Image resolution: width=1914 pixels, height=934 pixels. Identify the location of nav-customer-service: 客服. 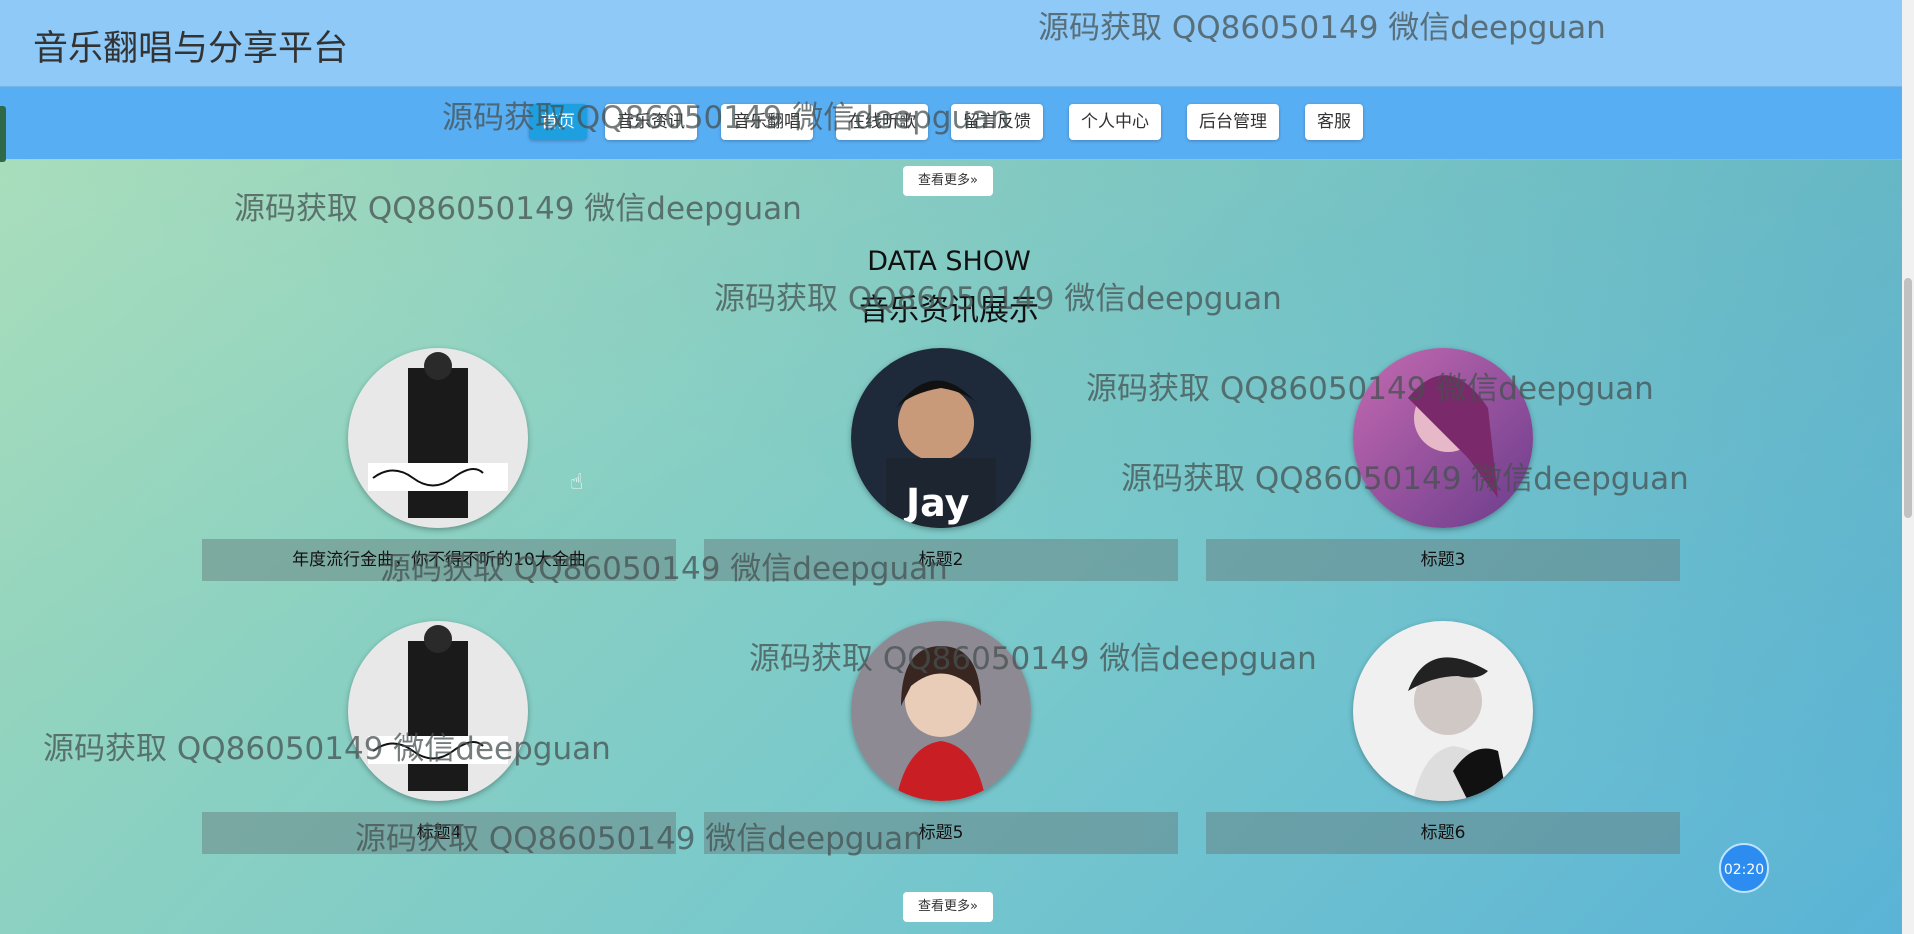
(1334, 122).